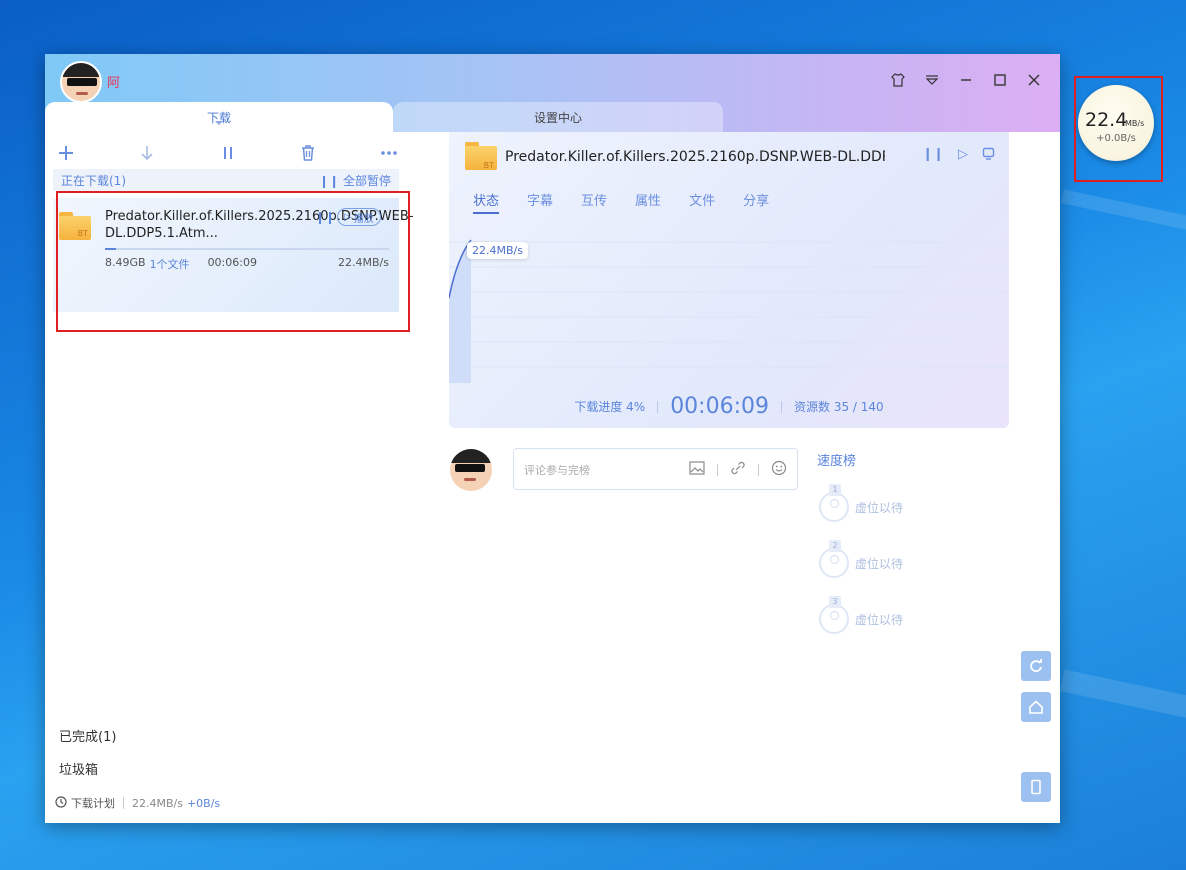  What do you see at coordinates (719, 406) in the screenshot?
I see `elapsed-time: 00:06:09` at bounding box center [719, 406].